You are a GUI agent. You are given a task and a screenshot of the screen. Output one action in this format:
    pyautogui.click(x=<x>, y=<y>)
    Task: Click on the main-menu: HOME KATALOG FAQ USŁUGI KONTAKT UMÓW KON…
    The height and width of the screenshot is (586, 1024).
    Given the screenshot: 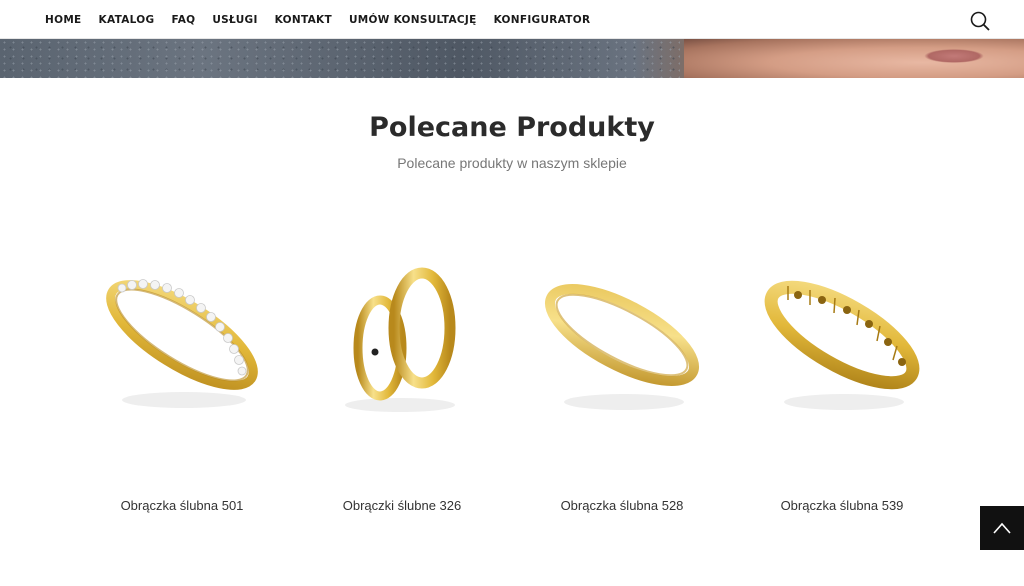 What is the action you would take?
    pyautogui.click(x=317, y=19)
    